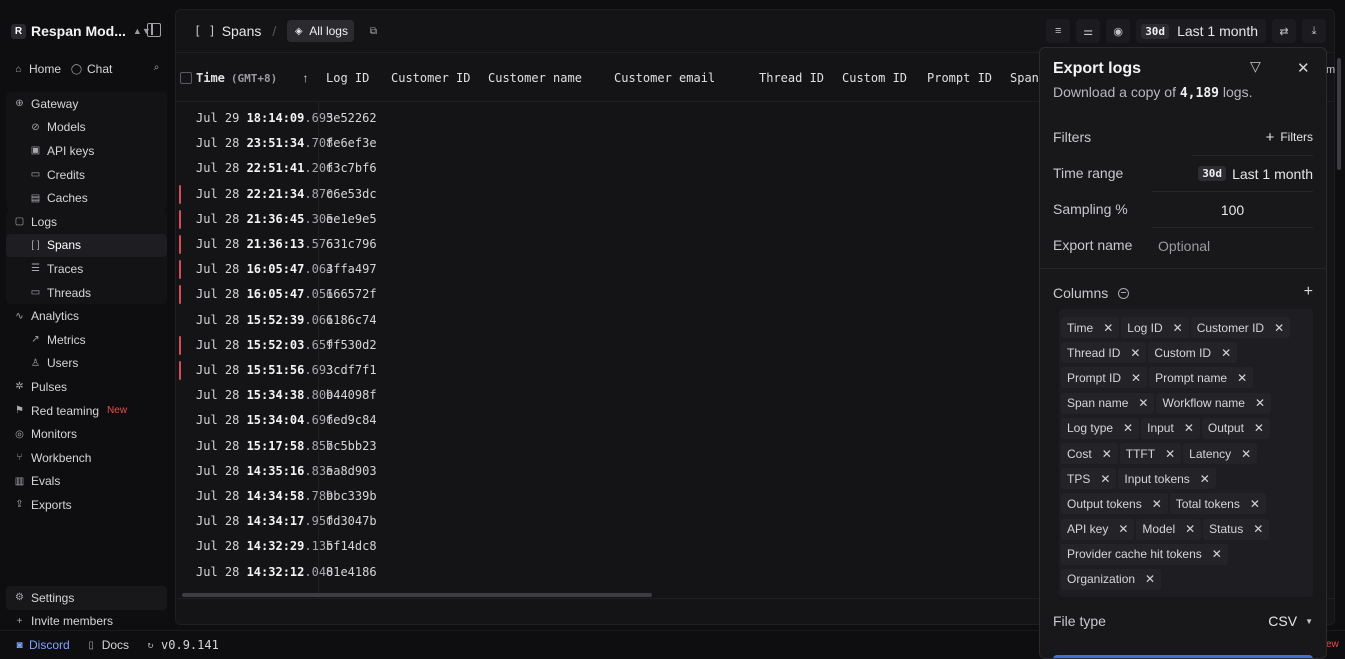 This screenshot has height=659, width=1345. Describe the element at coordinates (86, 316) in the screenshot. I see `sidebar-item-analytics: ∿ Analytics` at that location.